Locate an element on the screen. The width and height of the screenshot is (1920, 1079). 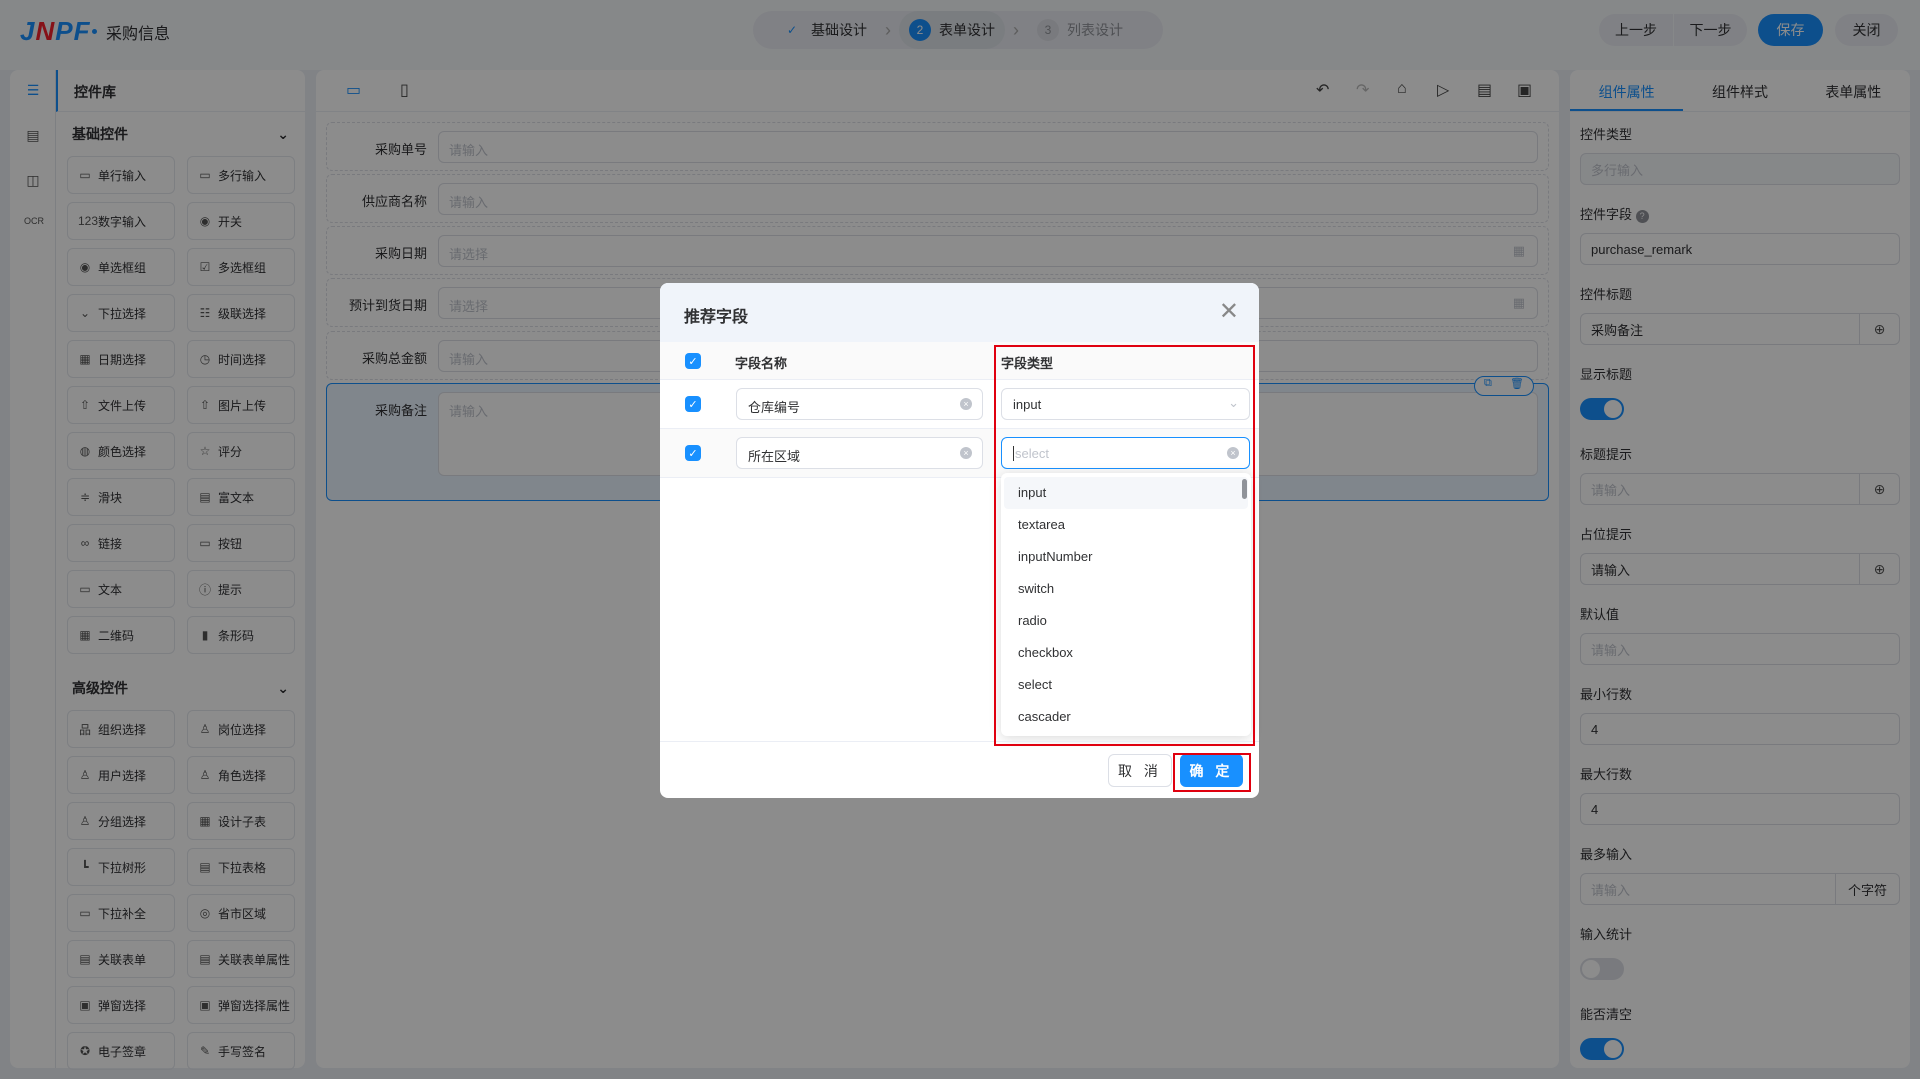
dialog-title: 推荐字段 is located at coordinates (716, 317).